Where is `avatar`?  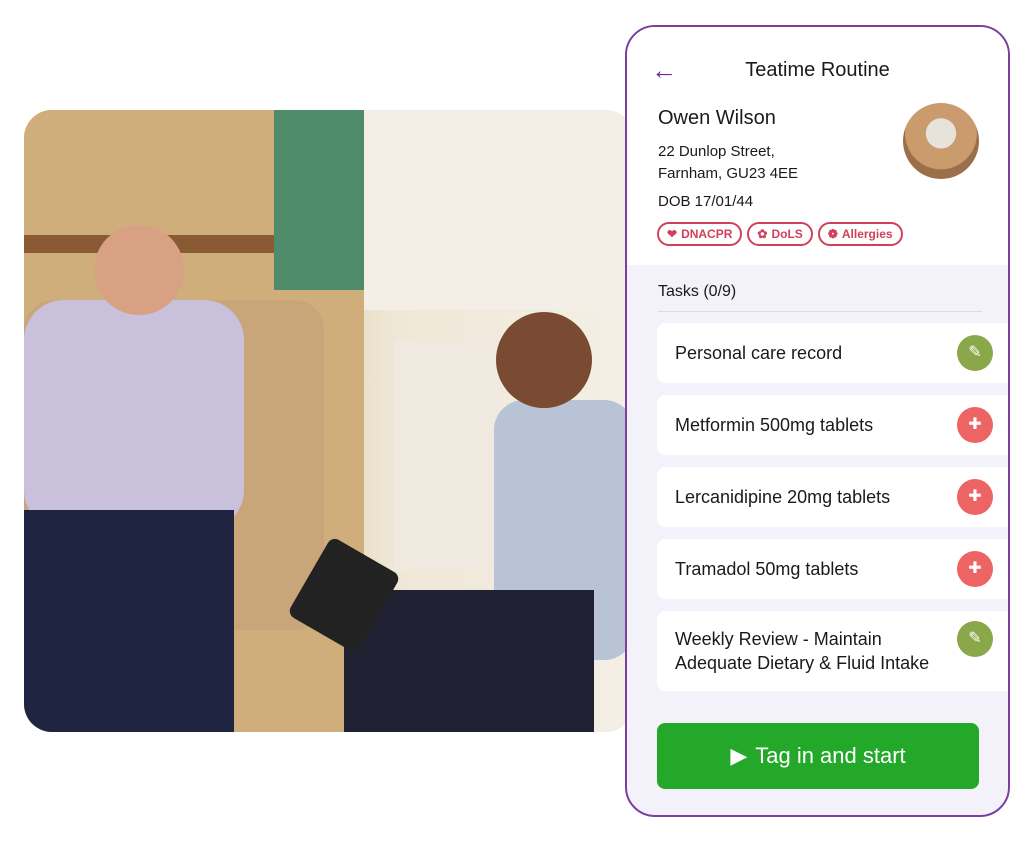 avatar is located at coordinates (941, 141).